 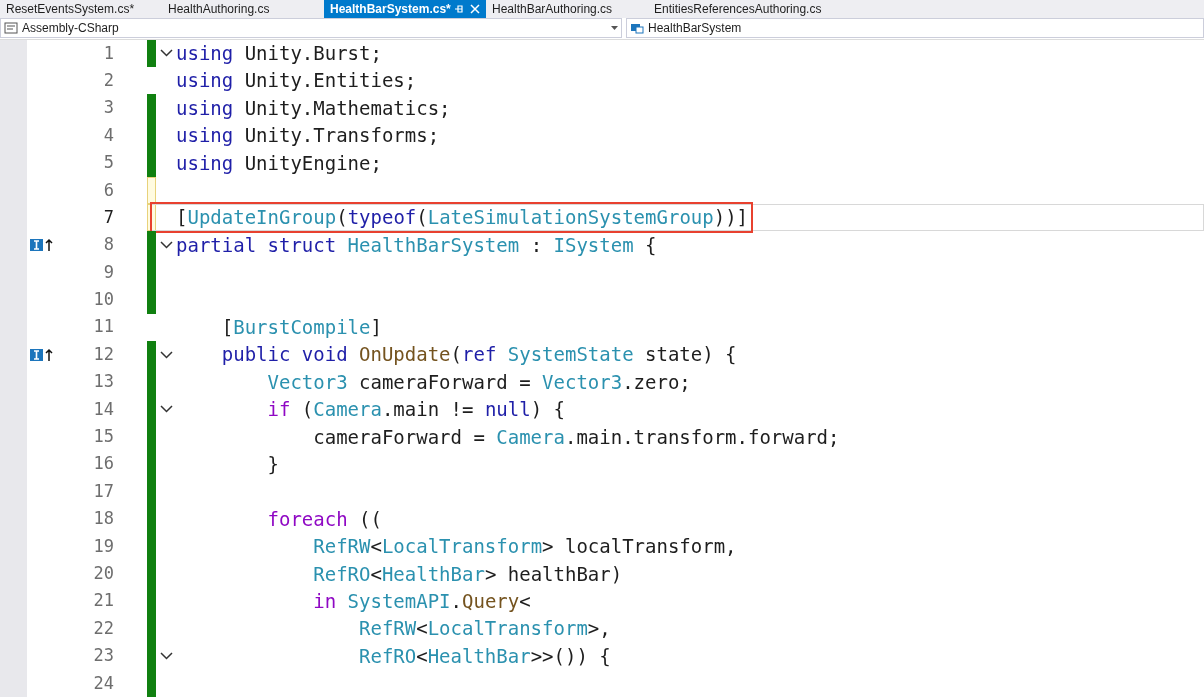 What do you see at coordinates (103, 627) in the screenshot?
I see `line-number: 22` at bounding box center [103, 627].